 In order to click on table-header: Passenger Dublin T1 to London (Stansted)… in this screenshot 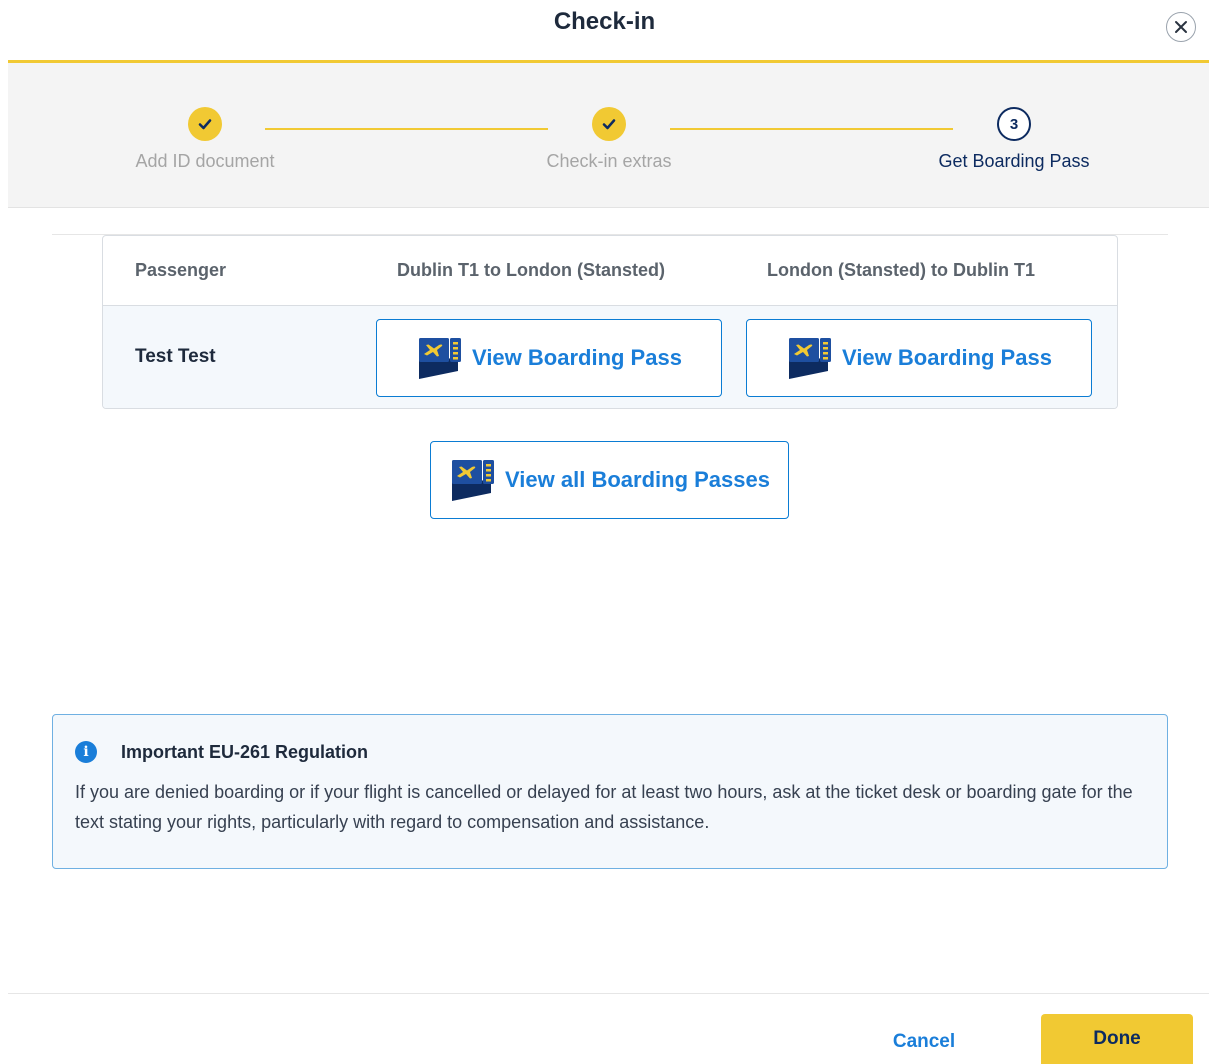, I will do `click(610, 271)`.